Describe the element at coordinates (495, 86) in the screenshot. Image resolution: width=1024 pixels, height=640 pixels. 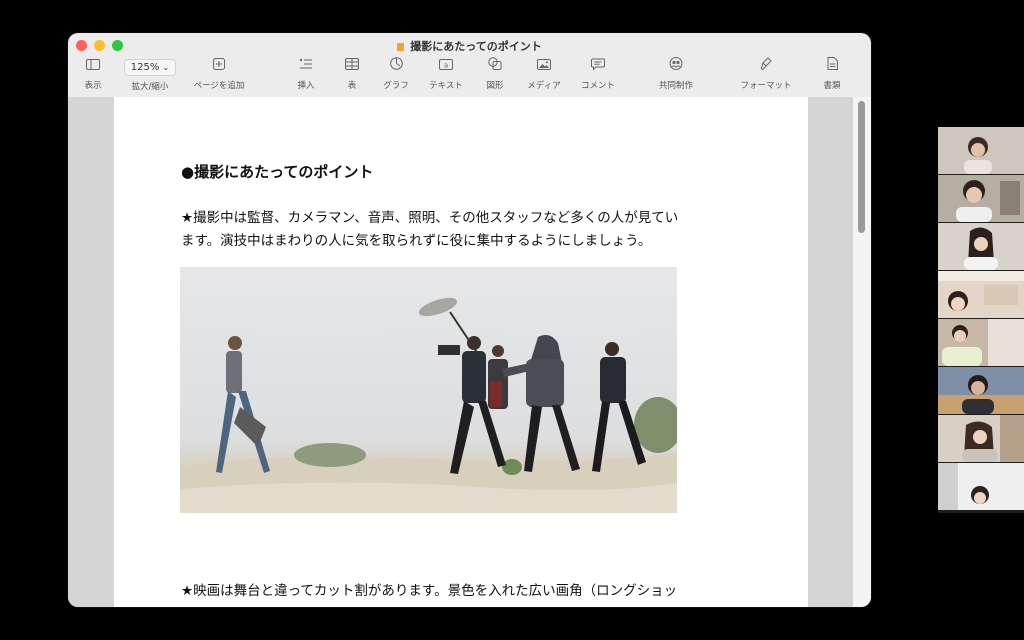
I see `shape-label: 図形` at that location.